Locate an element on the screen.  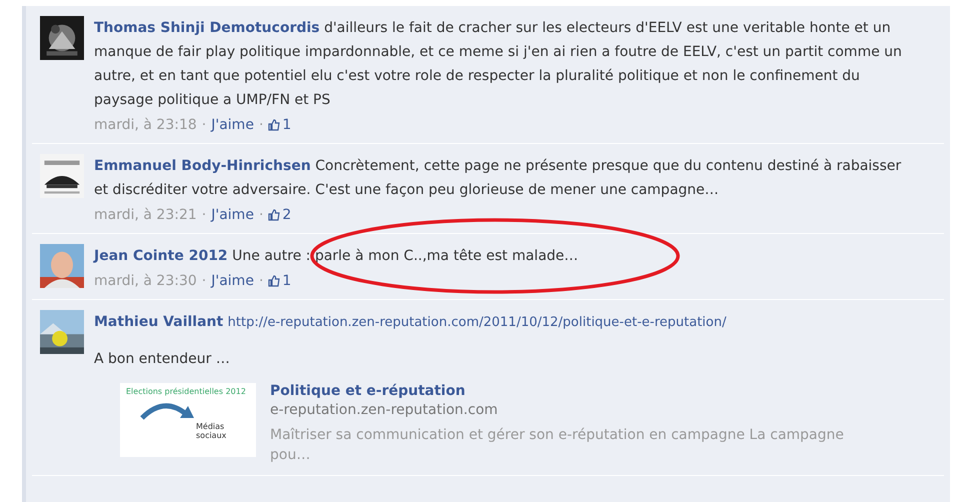
author-link: Jean Cointe 2012 is located at coordinates (161, 256).